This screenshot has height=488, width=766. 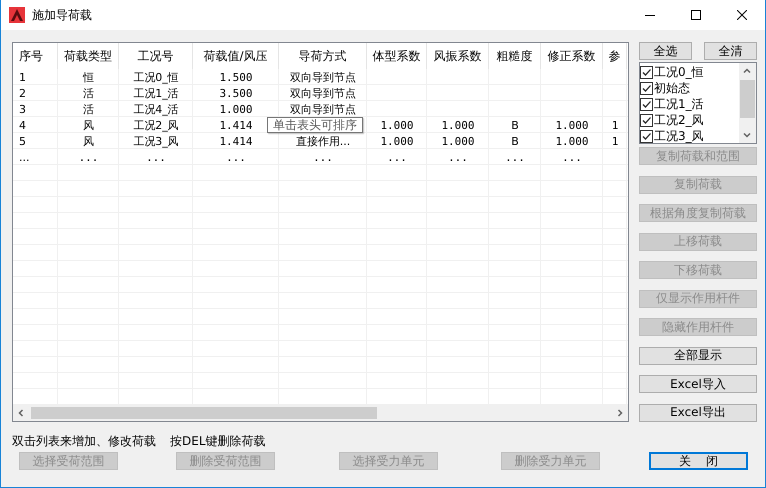 I want to click on load-case-label: 工况0_恒, so click(x=679, y=72).